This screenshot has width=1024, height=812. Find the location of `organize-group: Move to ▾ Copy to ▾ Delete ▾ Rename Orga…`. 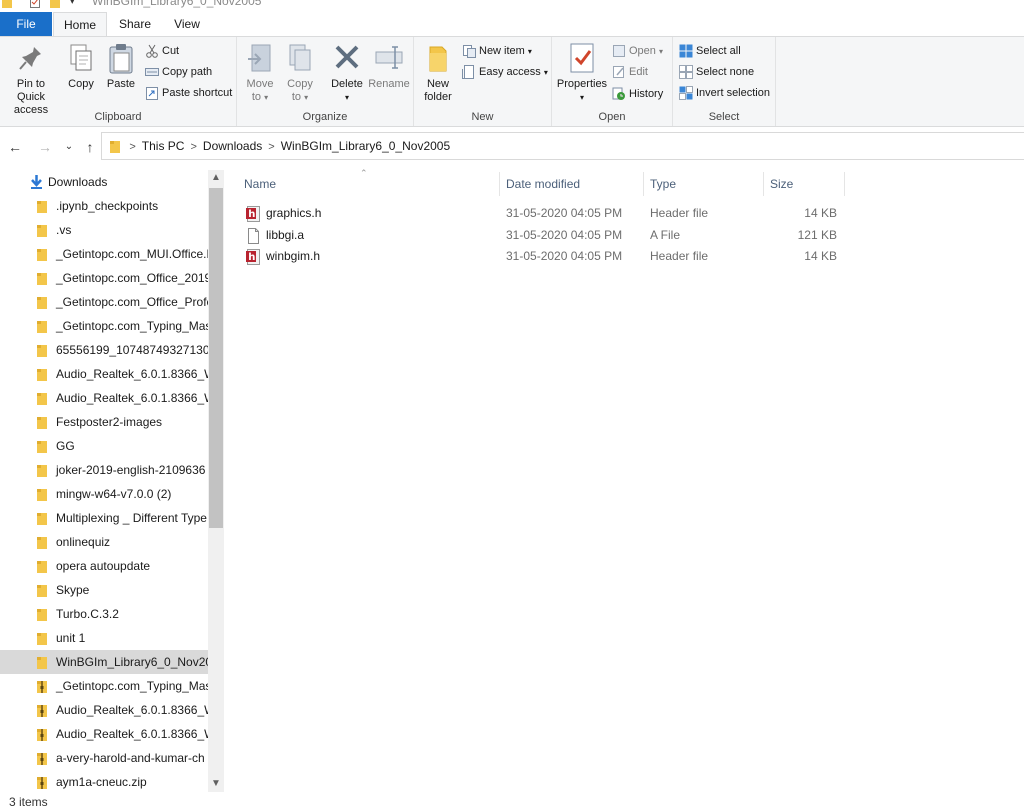

organize-group: Move to ▾ Copy to ▾ Delete ▾ Rename Orga… is located at coordinates (325, 81).